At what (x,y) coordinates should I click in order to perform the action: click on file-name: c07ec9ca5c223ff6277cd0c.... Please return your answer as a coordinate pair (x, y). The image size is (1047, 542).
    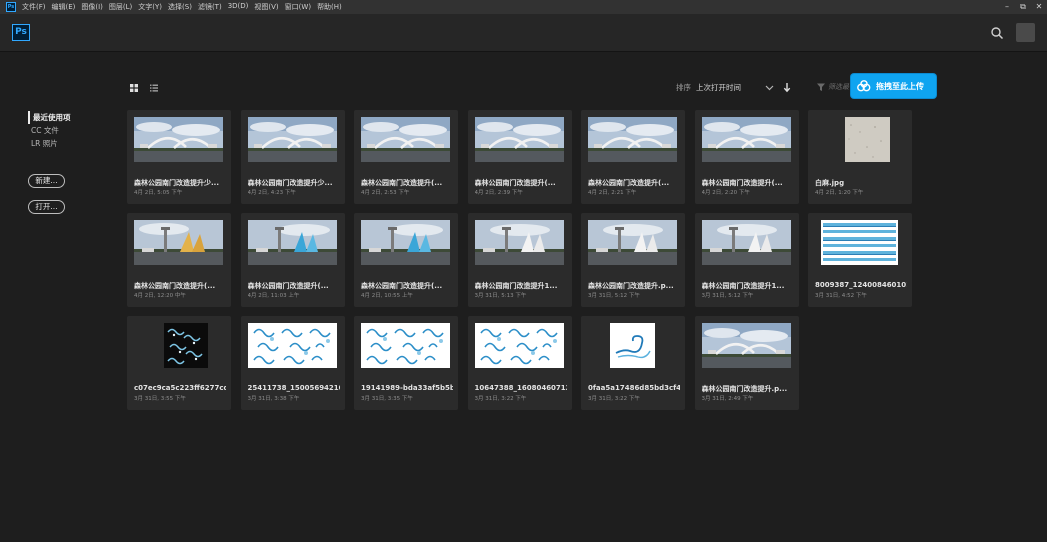
    Looking at the image, I should click on (180, 388).